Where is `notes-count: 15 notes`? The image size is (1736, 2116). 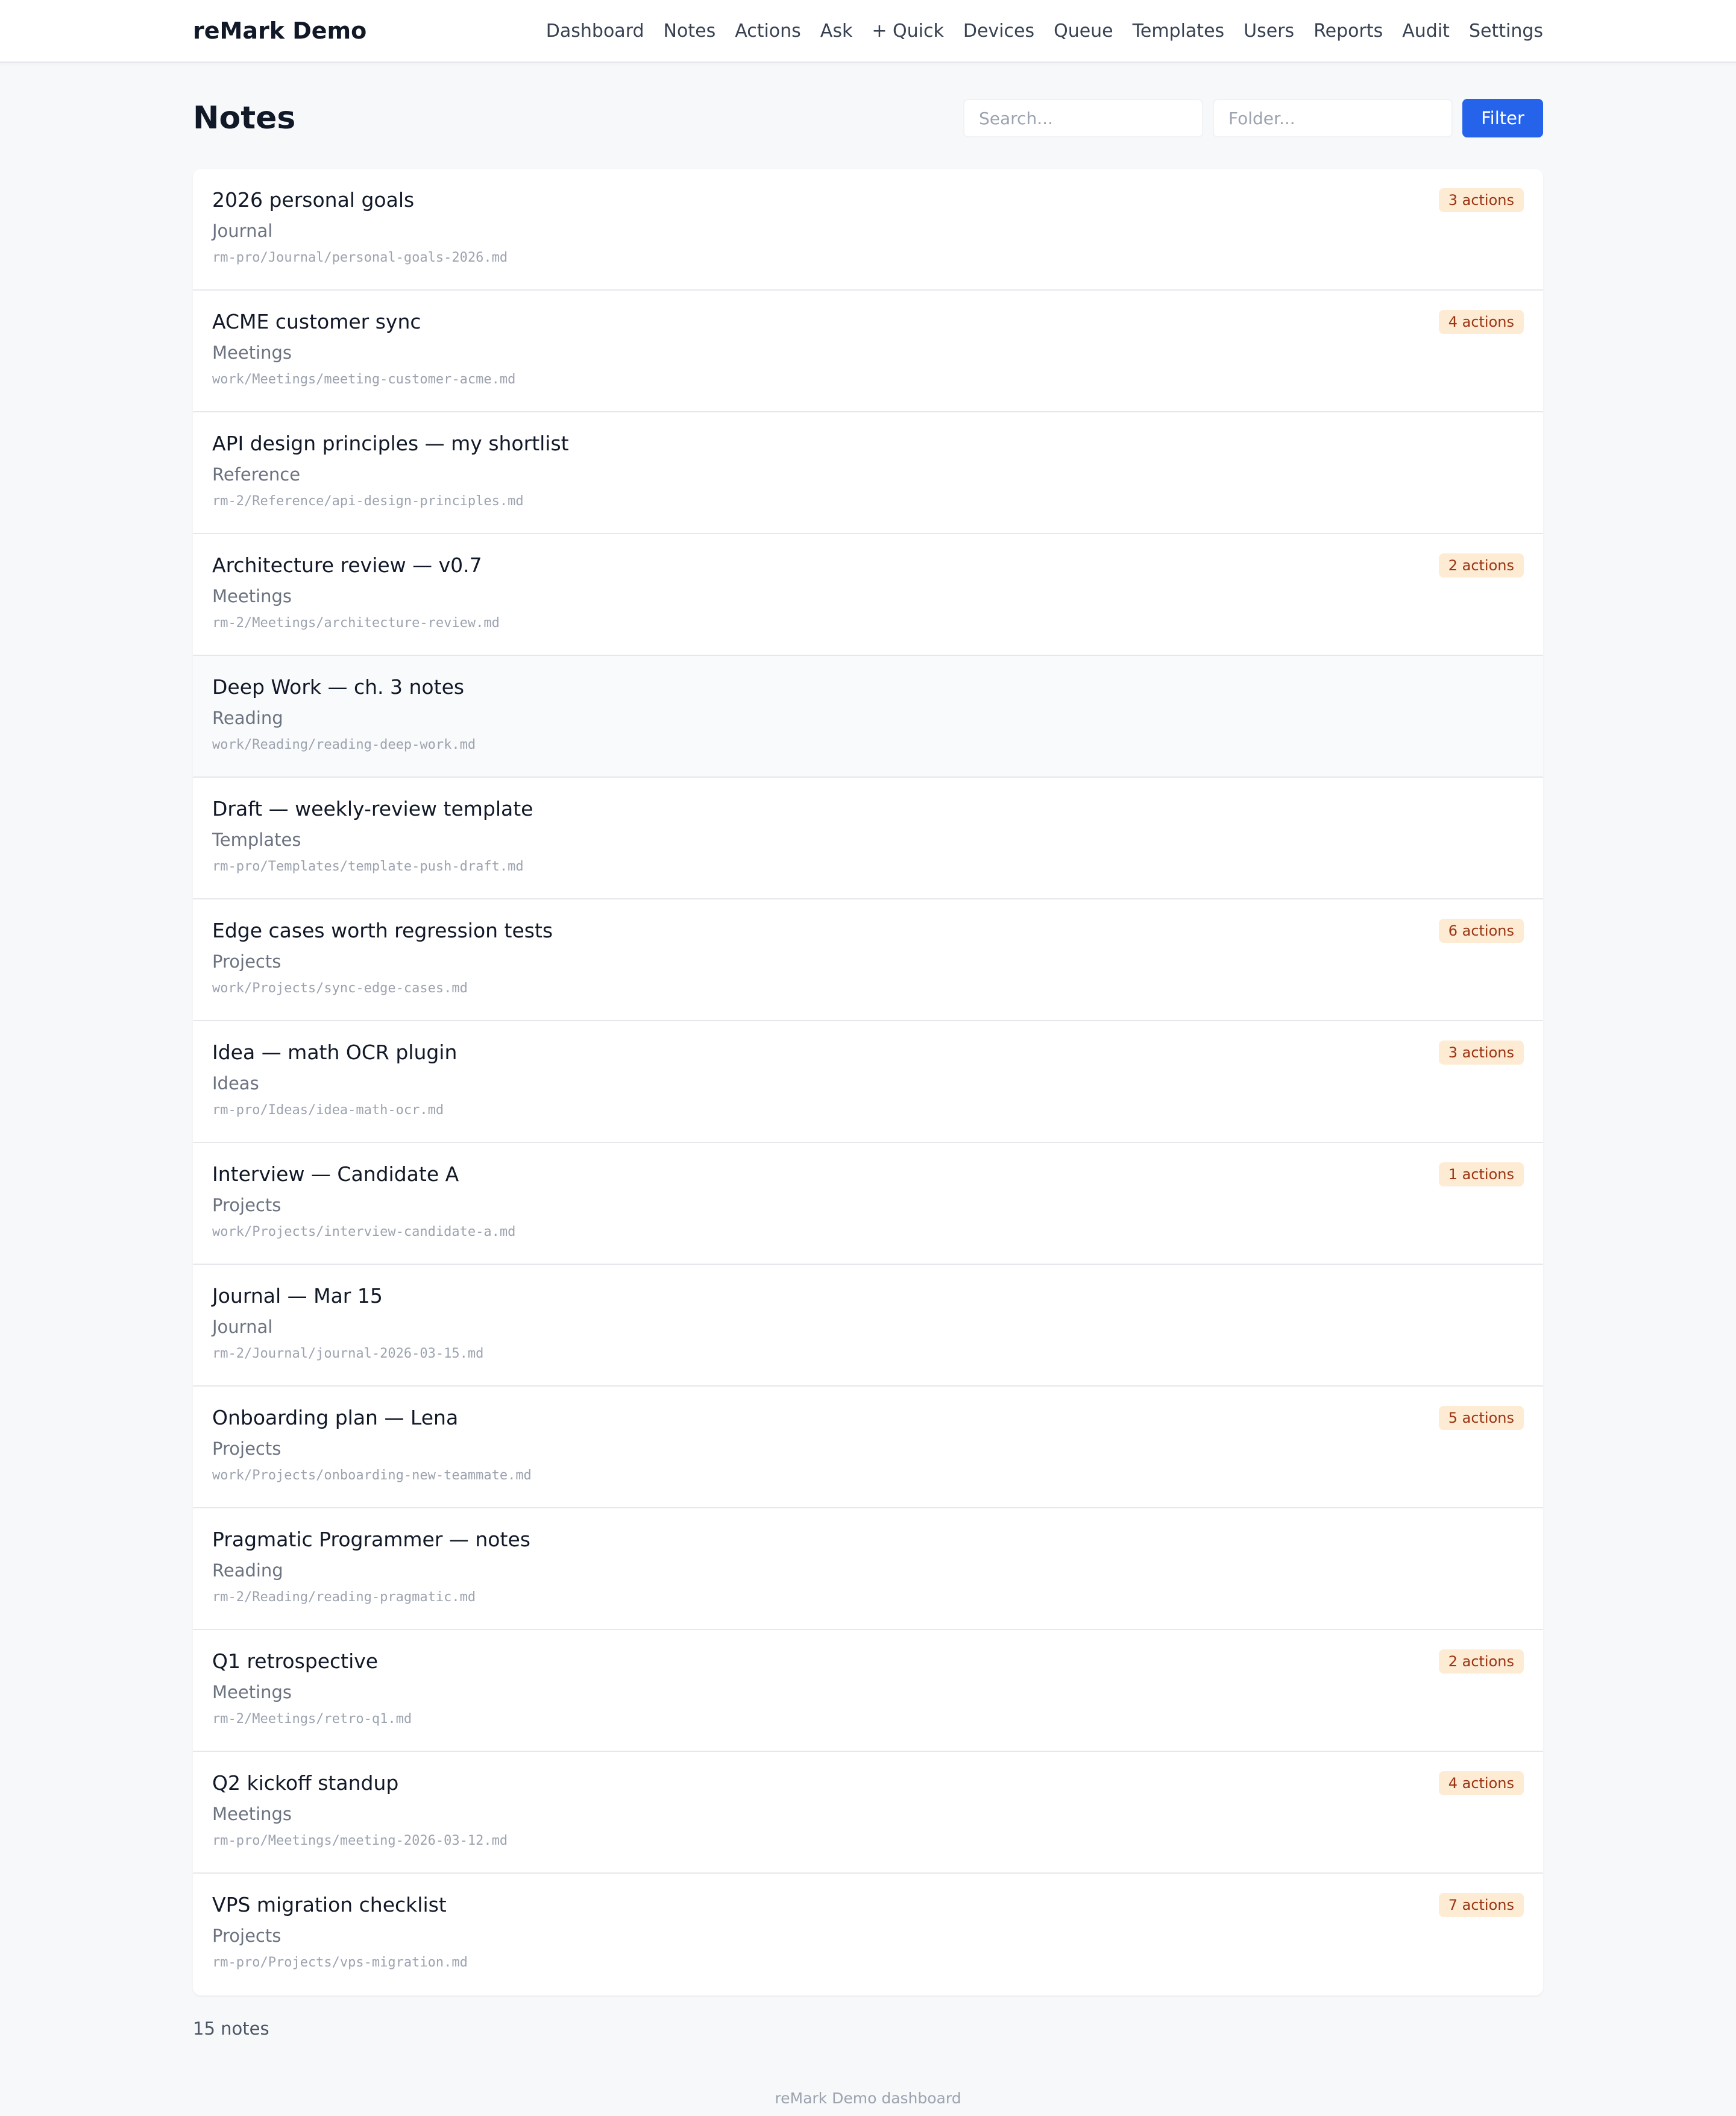
notes-count: 15 notes is located at coordinates (231, 2028).